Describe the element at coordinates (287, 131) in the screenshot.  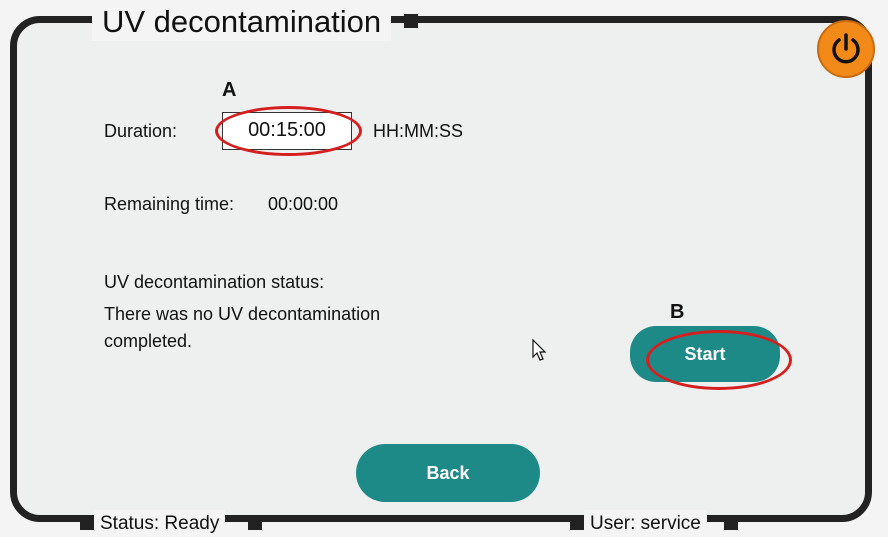
I see `duration-input: 00:15:00` at that location.